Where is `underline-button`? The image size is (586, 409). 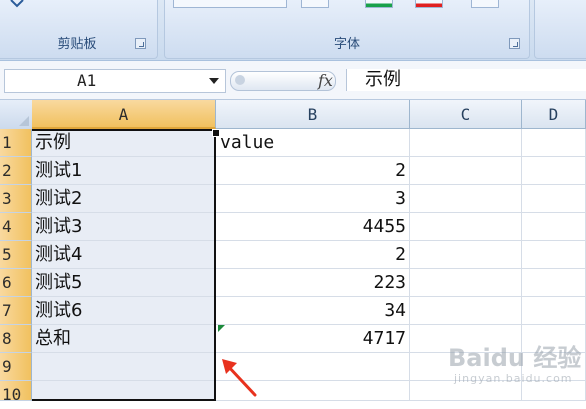
underline-button is located at coordinates (315, 4).